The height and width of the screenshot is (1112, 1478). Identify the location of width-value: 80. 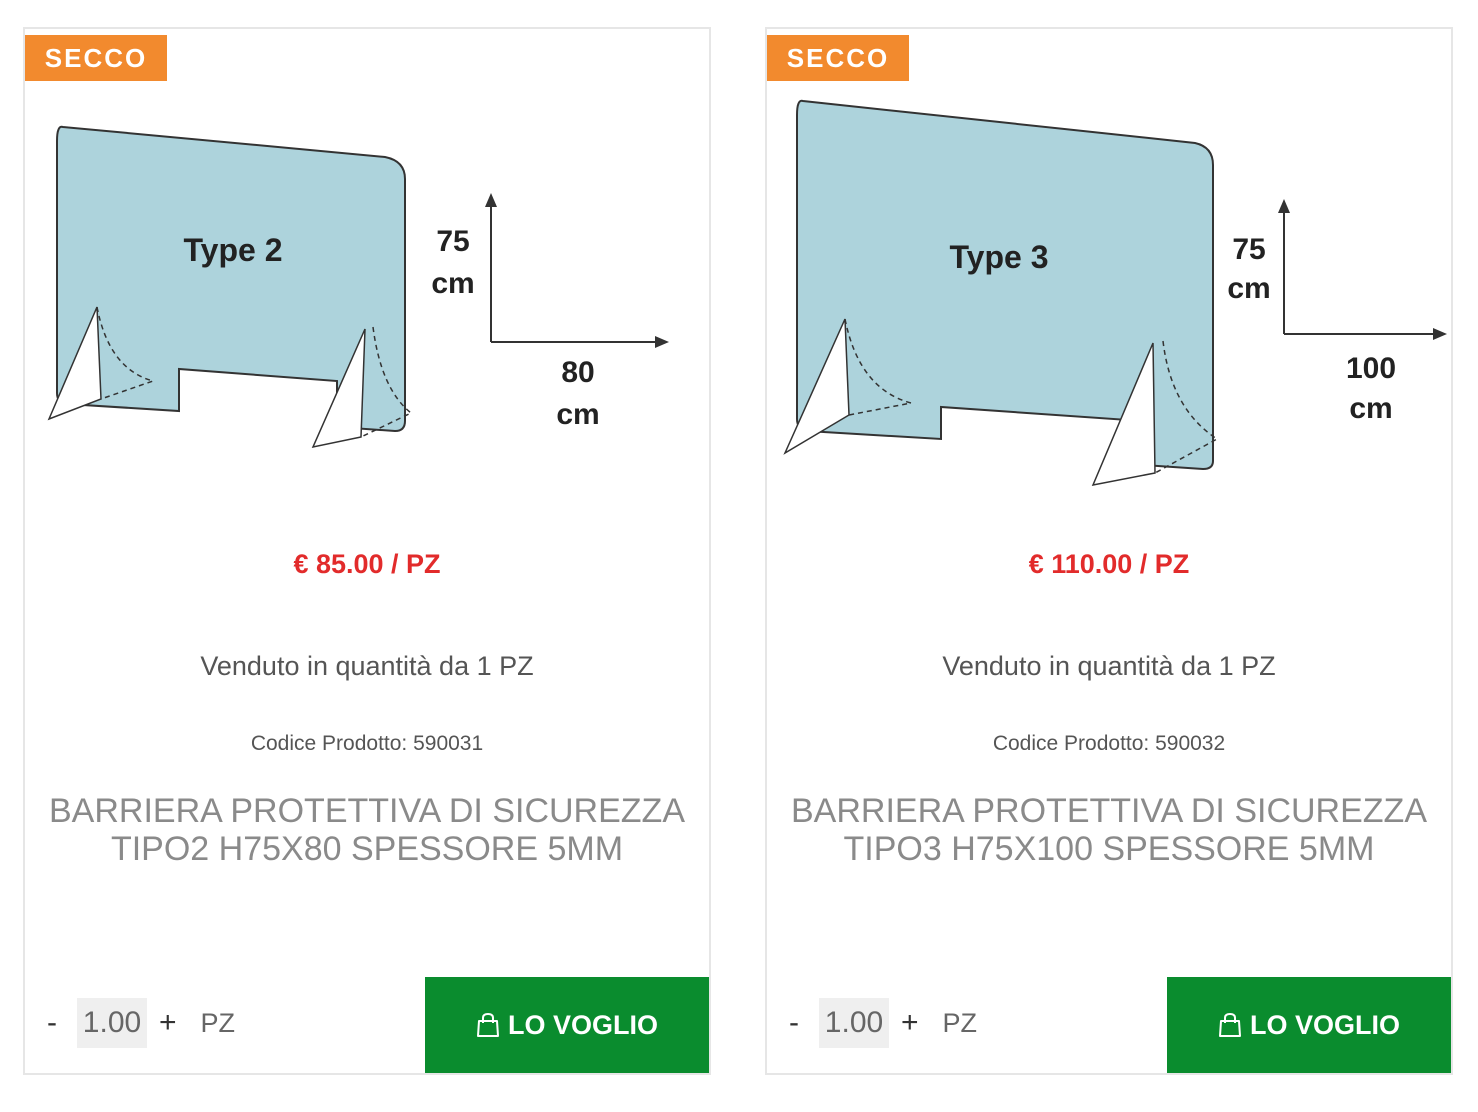
(577, 372).